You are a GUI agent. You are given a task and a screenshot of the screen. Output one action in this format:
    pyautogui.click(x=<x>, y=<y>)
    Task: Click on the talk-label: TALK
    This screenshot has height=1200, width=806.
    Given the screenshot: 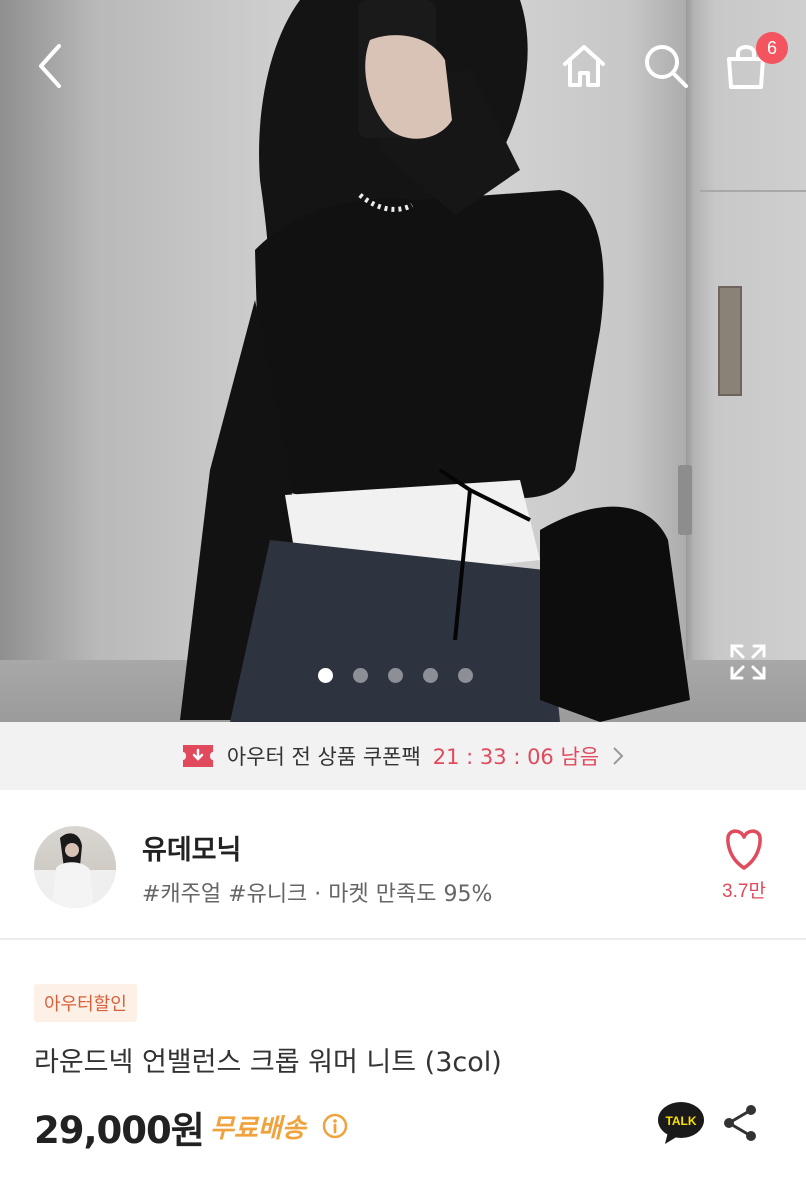 What is the action you would take?
    pyautogui.click(x=680, y=1121)
    